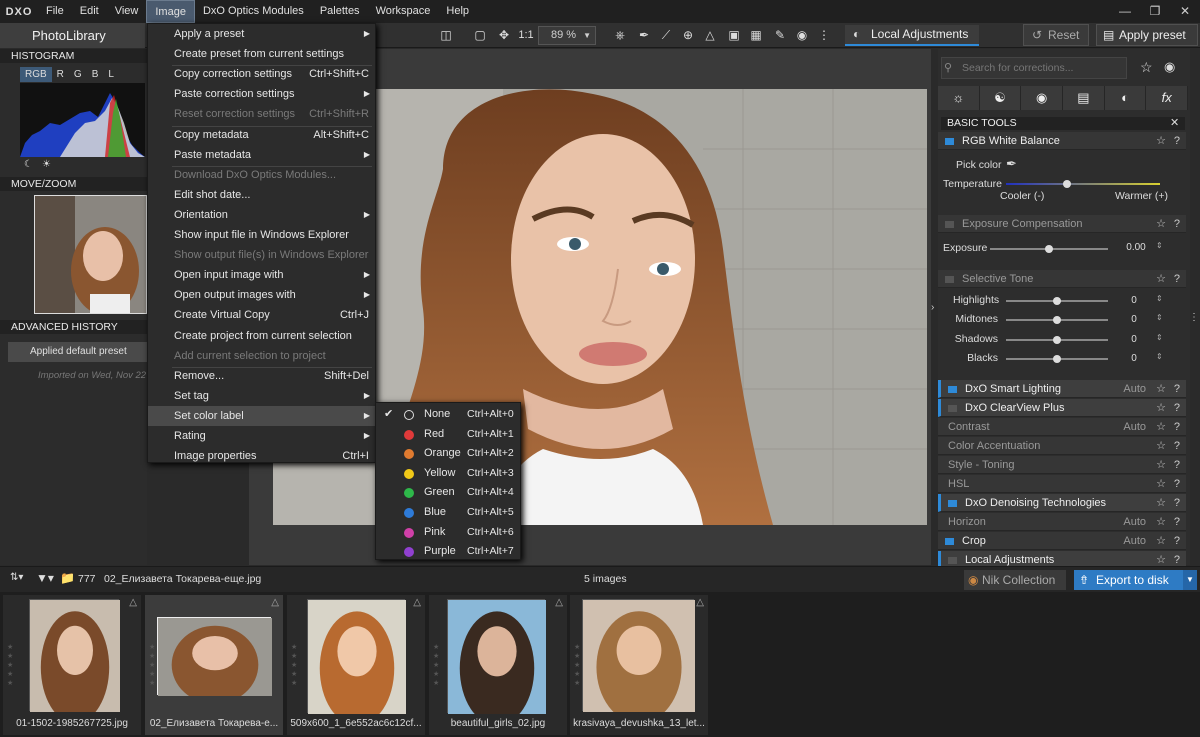 The height and width of the screenshot is (737, 1200). I want to click on grid-icon: ▦, so click(756, 35).